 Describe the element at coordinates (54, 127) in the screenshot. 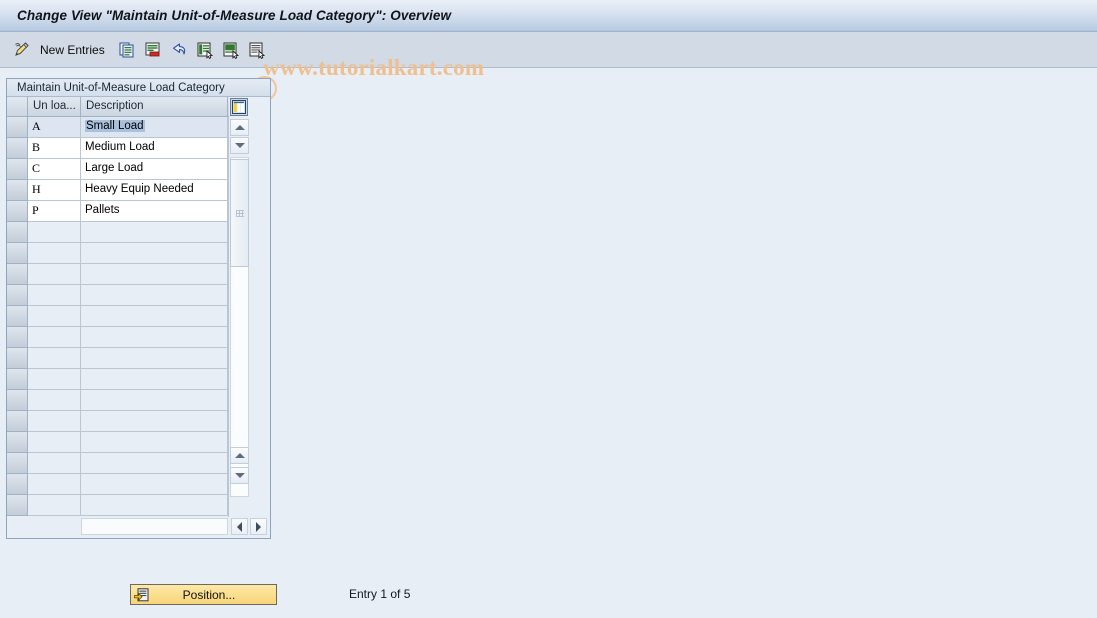

I see `cell-code: A` at that location.